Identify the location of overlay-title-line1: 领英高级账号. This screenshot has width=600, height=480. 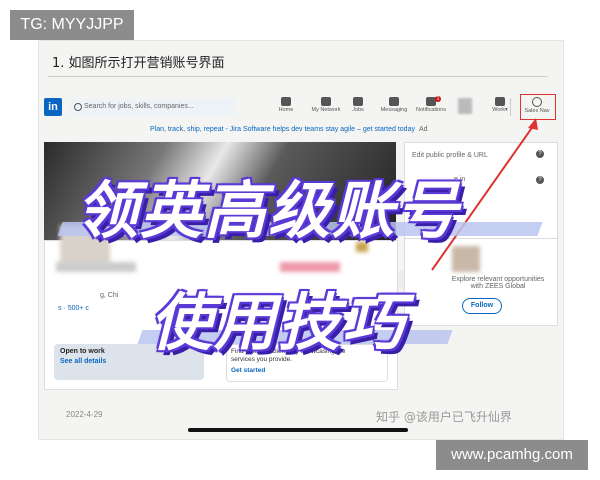
(268, 210).